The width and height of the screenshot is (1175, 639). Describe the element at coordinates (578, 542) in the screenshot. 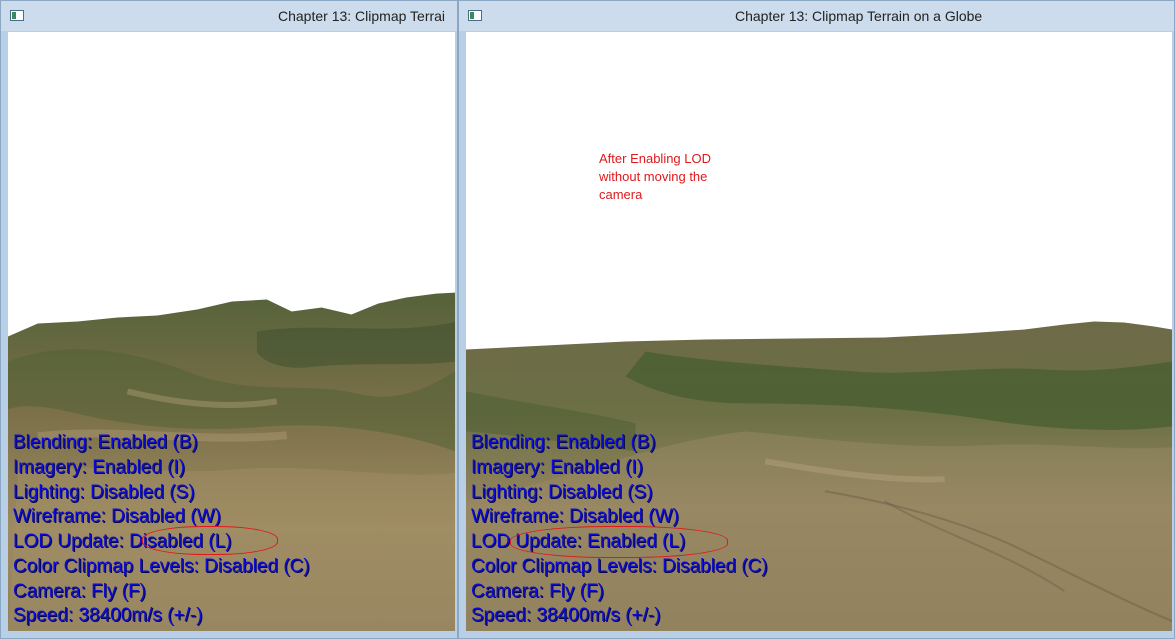

I see `hud-lod-update: LOD Update: Enabled (L)` at that location.